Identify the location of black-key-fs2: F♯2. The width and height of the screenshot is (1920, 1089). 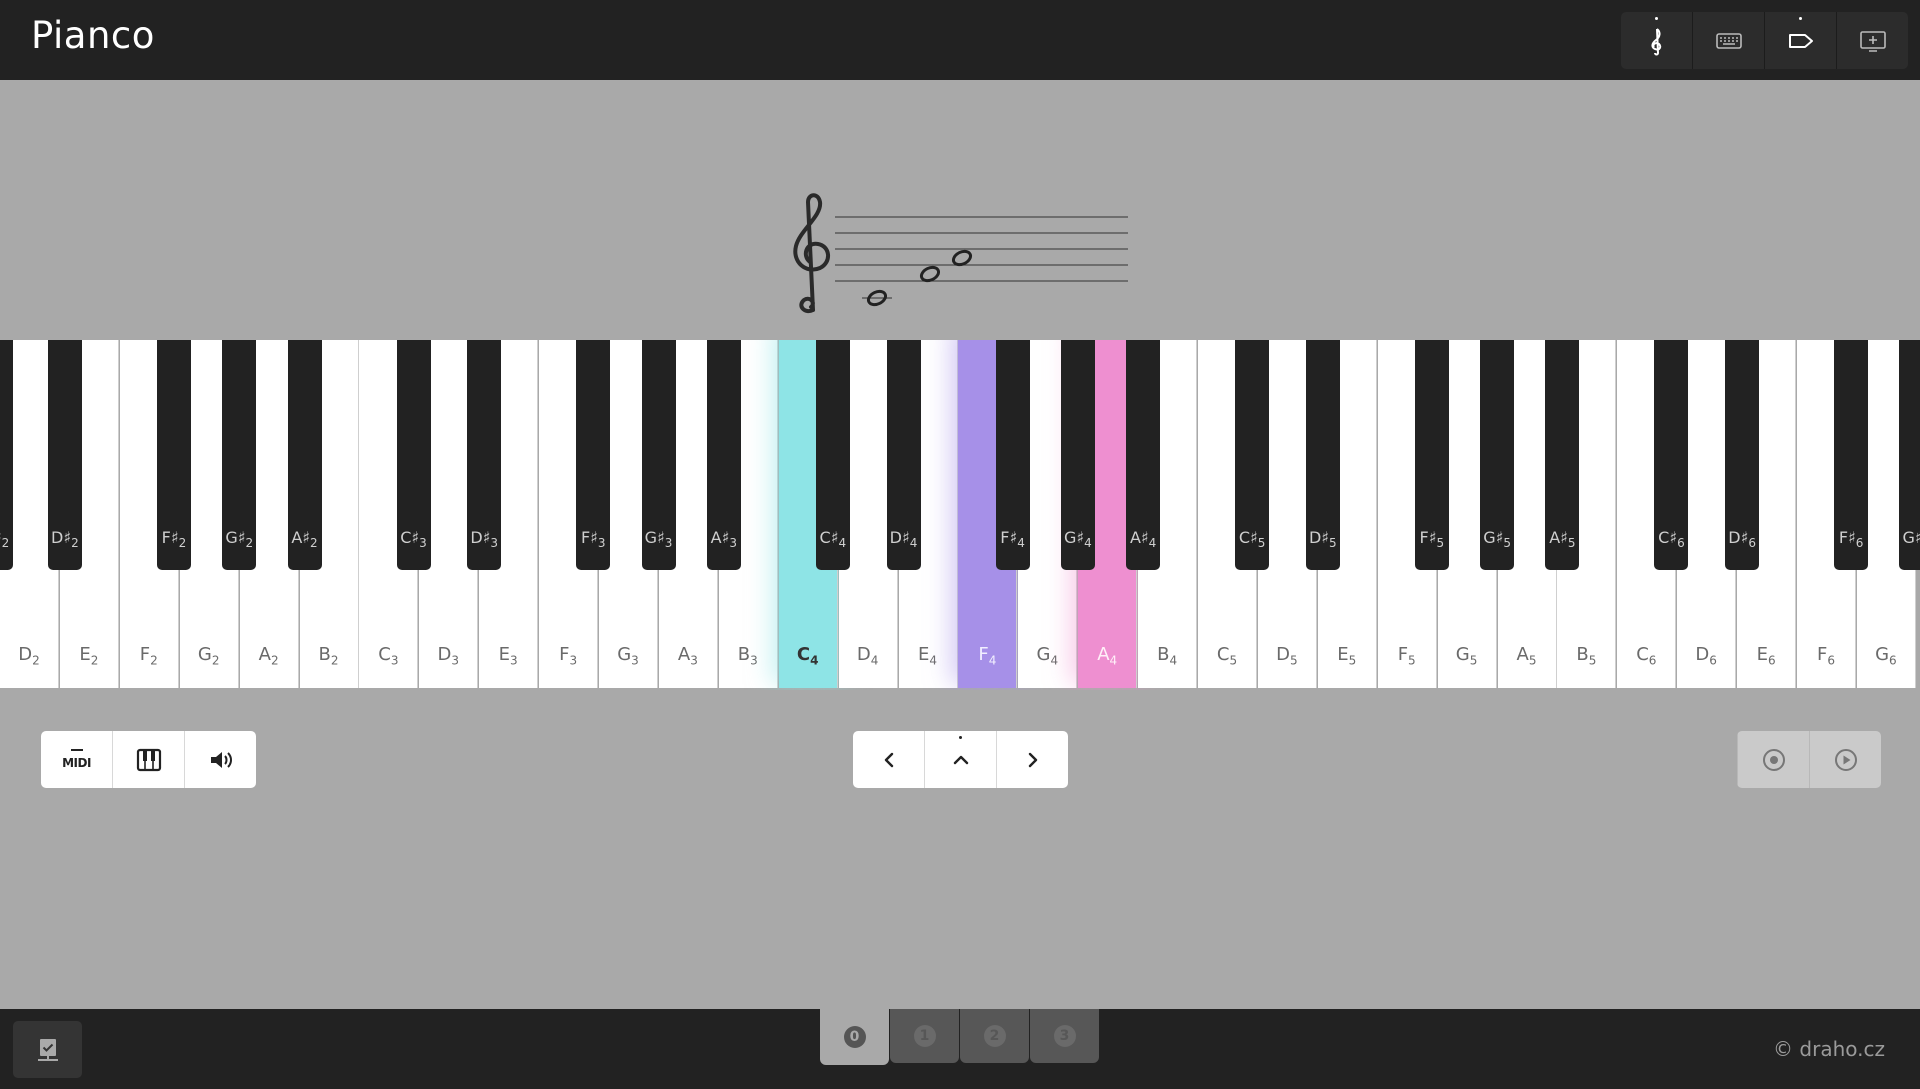
(173, 455).